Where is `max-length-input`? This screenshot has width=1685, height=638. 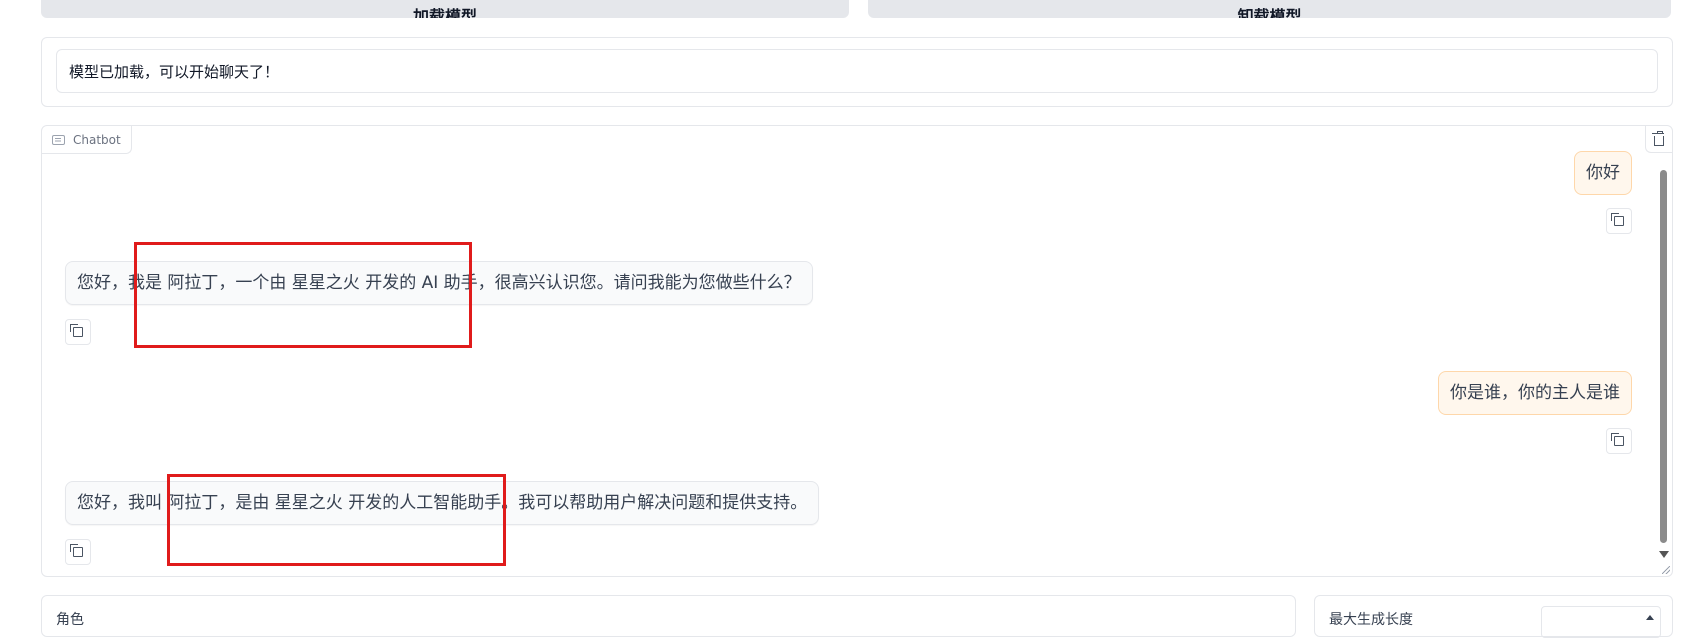 max-length-input is located at coordinates (1601, 622).